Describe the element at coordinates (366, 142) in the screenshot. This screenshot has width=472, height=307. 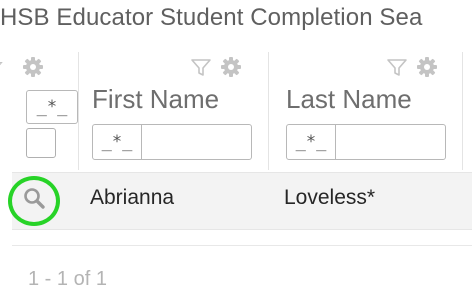
I see `last-name-filter-field: _*_` at that location.